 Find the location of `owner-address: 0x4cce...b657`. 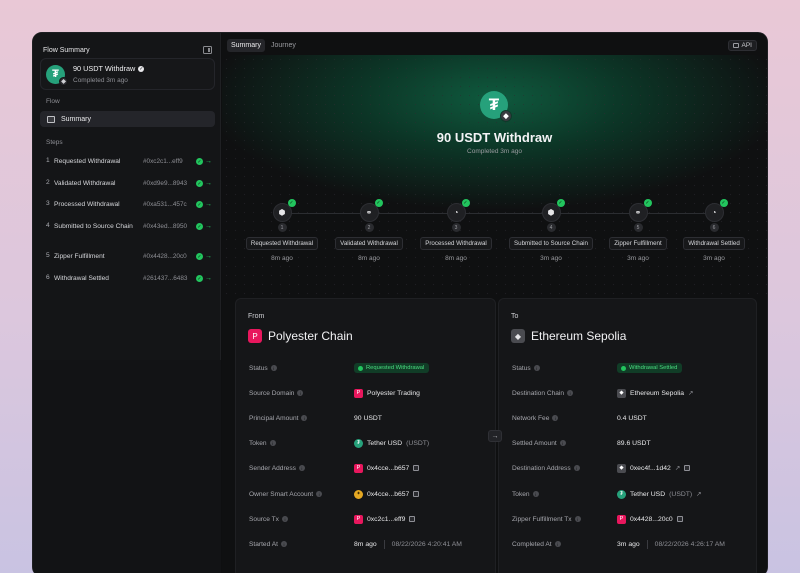

owner-address: 0x4cce...b657 is located at coordinates (388, 494).